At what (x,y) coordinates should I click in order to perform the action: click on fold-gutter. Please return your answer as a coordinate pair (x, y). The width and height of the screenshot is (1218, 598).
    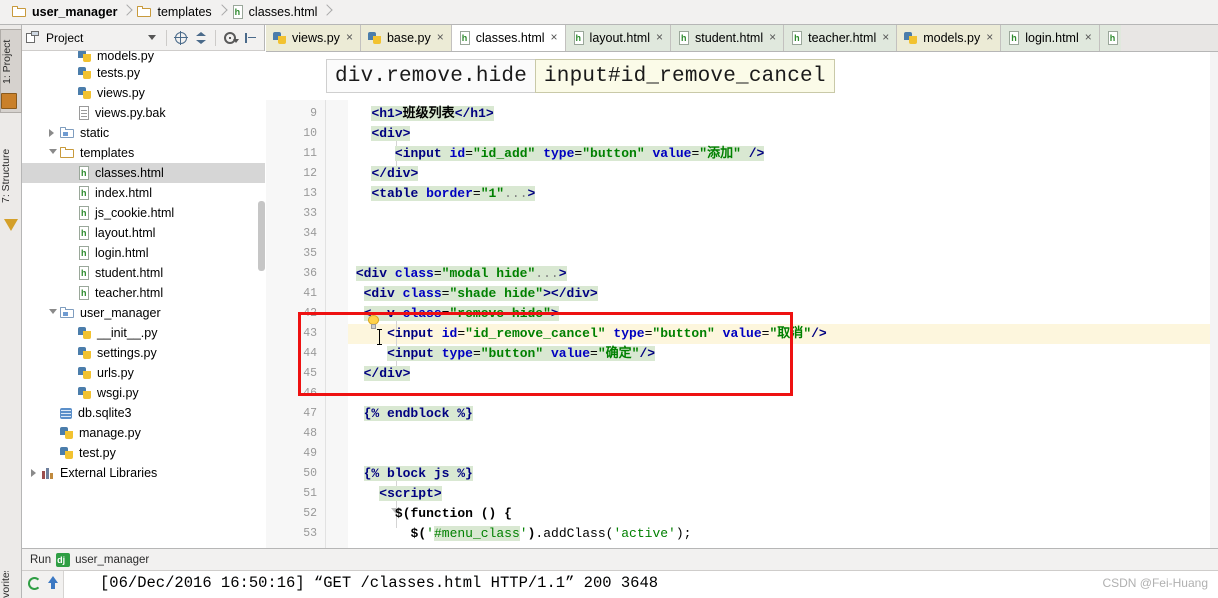
    Looking at the image, I should click on (364, 324).